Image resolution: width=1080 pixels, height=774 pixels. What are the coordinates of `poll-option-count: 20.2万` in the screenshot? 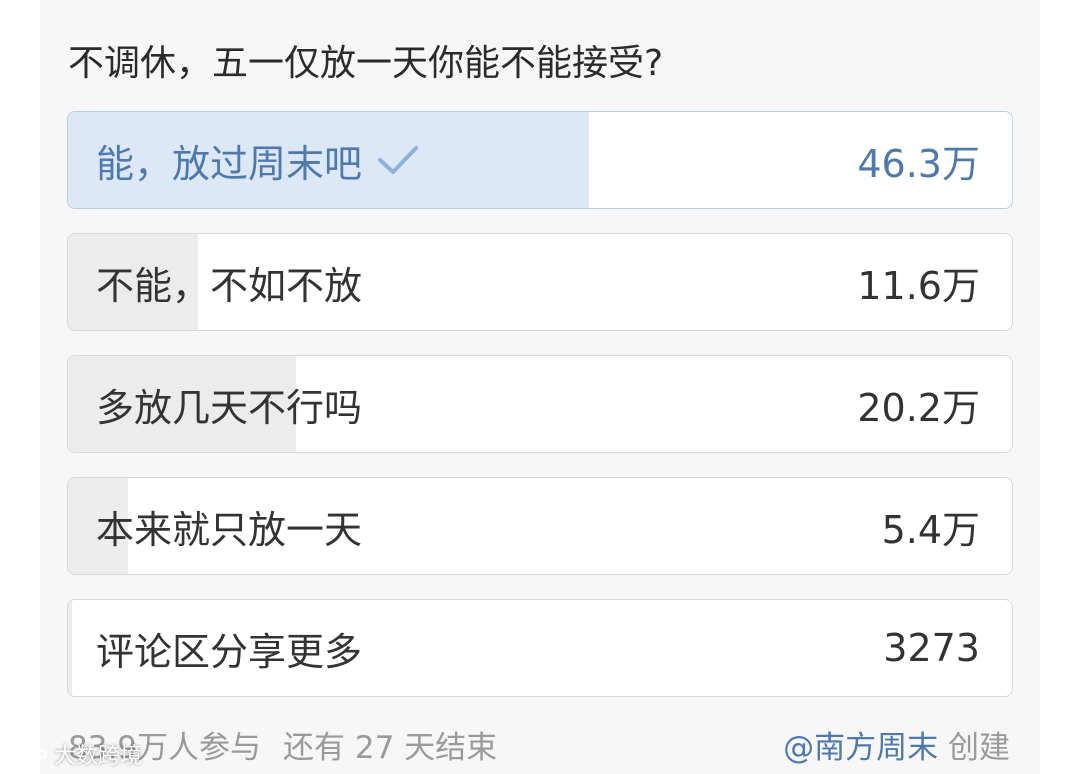 It's located at (918, 407).